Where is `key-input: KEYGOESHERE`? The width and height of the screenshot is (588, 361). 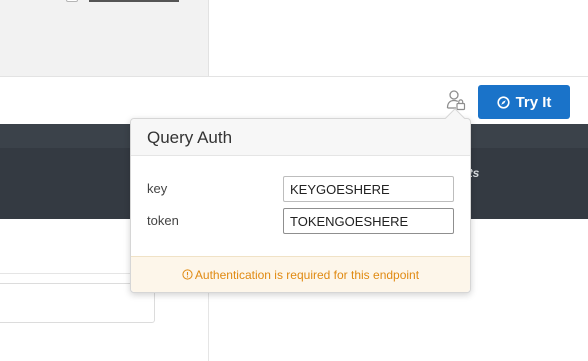 key-input: KEYGOESHERE is located at coordinates (368, 189).